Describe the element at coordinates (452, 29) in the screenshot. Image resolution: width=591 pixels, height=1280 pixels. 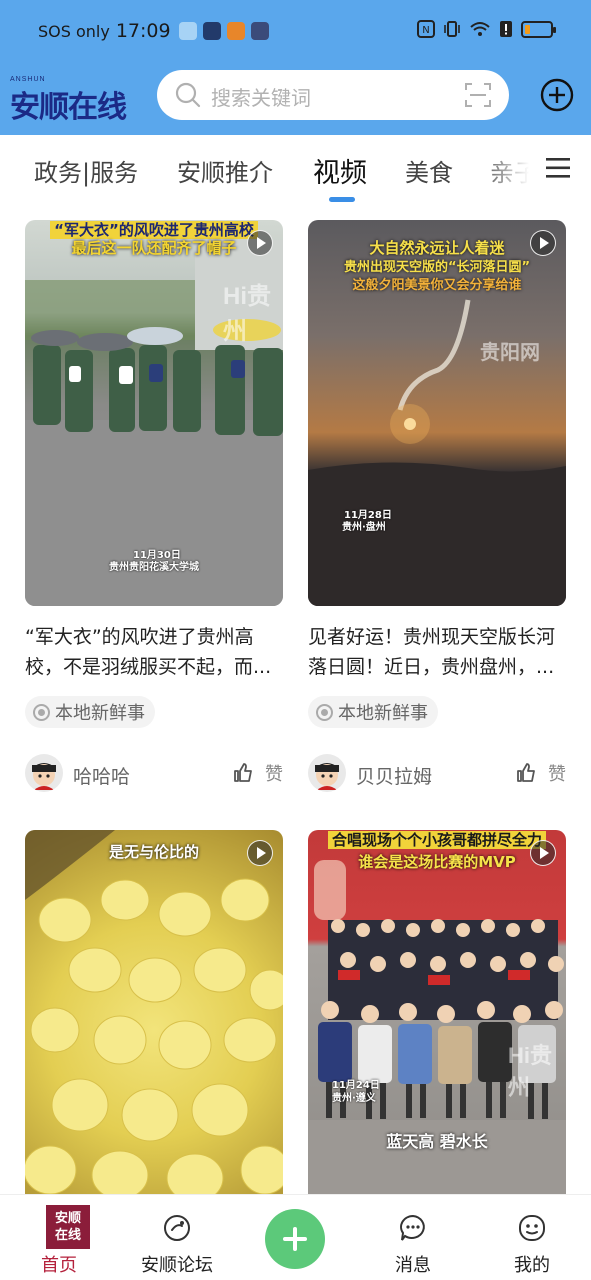
I see `vibrate-icon` at that location.